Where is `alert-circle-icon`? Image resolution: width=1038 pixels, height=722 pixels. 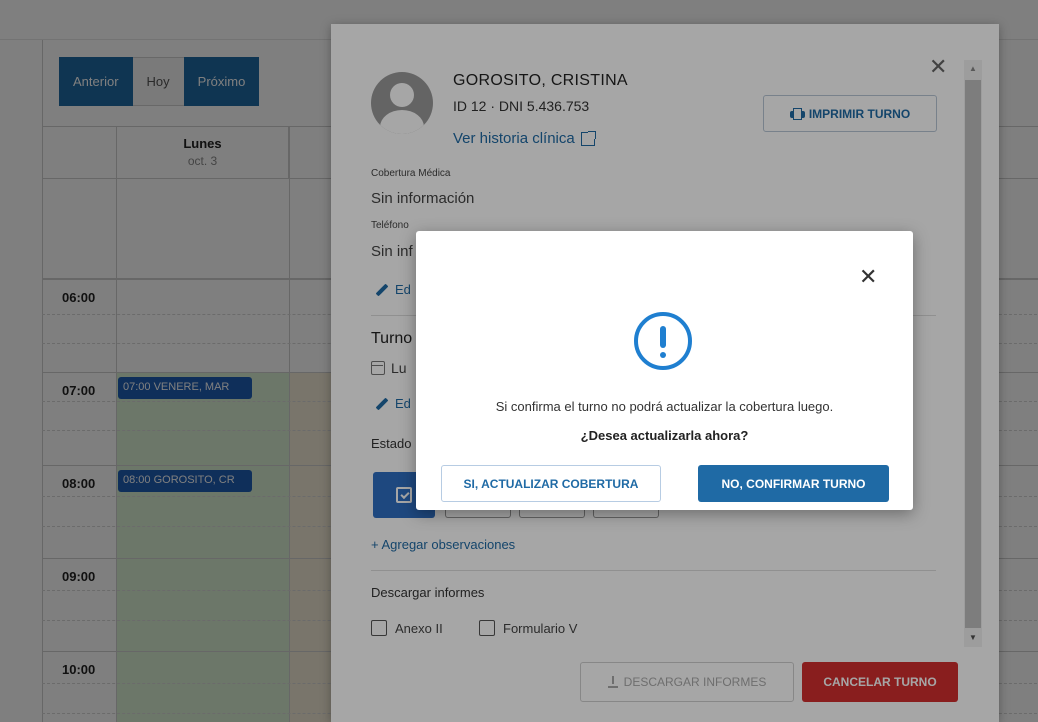 alert-circle-icon is located at coordinates (663, 341).